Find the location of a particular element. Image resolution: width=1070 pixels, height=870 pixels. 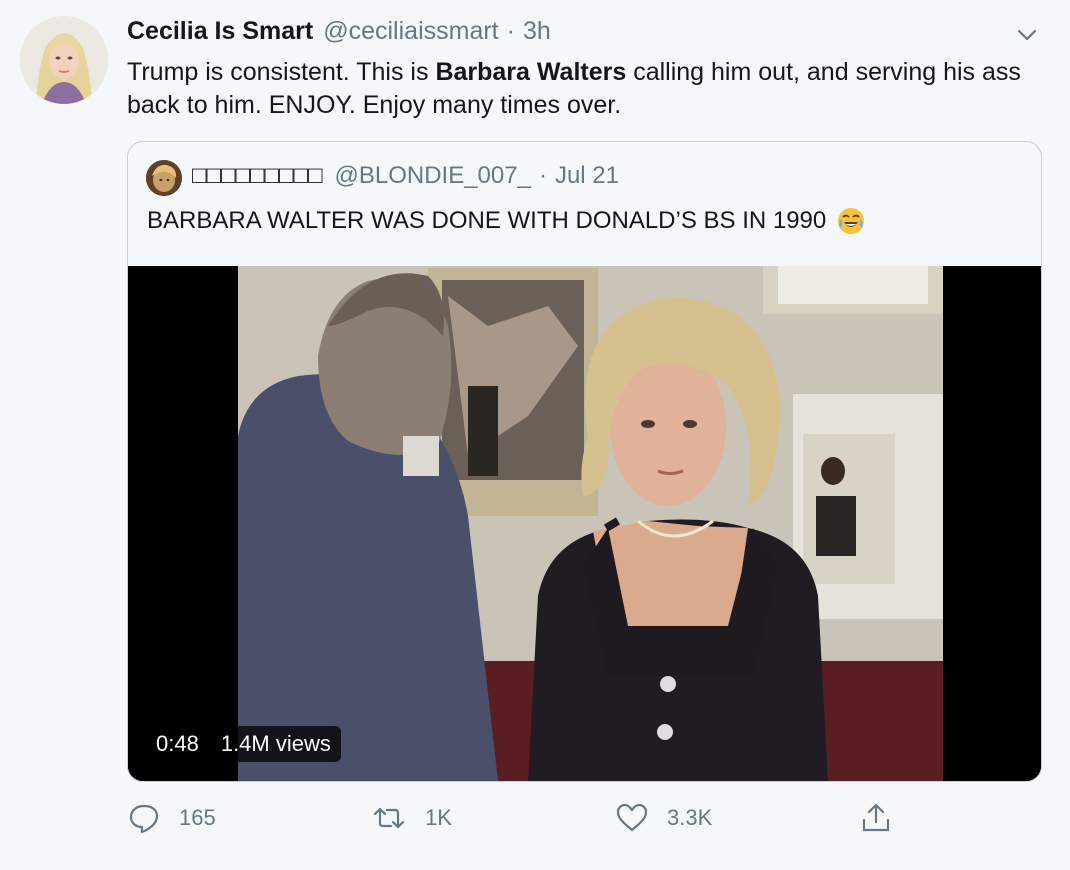

quoted-header: □□□□□□□□□ @BLONDIE_007_ · Jul 21 is located at coordinates (405, 176).